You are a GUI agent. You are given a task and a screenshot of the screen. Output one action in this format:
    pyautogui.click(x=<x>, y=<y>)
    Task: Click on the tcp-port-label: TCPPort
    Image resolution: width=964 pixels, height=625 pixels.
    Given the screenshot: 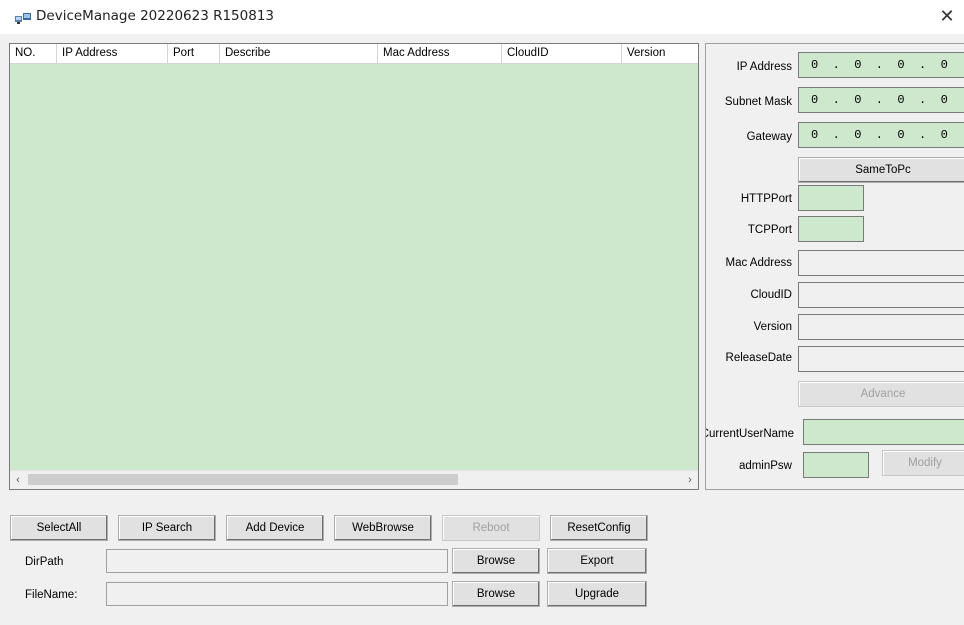 What is the action you would take?
    pyautogui.click(x=769, y=230)
    